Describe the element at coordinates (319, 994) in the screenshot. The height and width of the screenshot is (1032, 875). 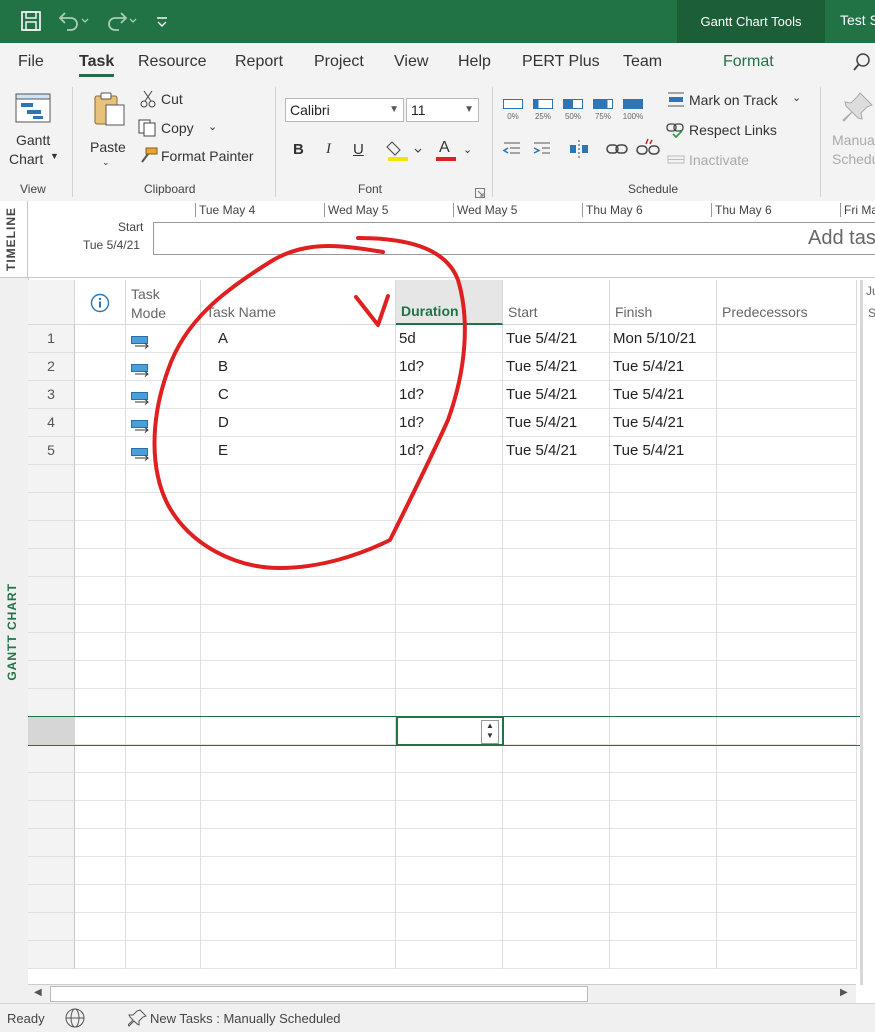
I see `scroll-thumb` at that location.